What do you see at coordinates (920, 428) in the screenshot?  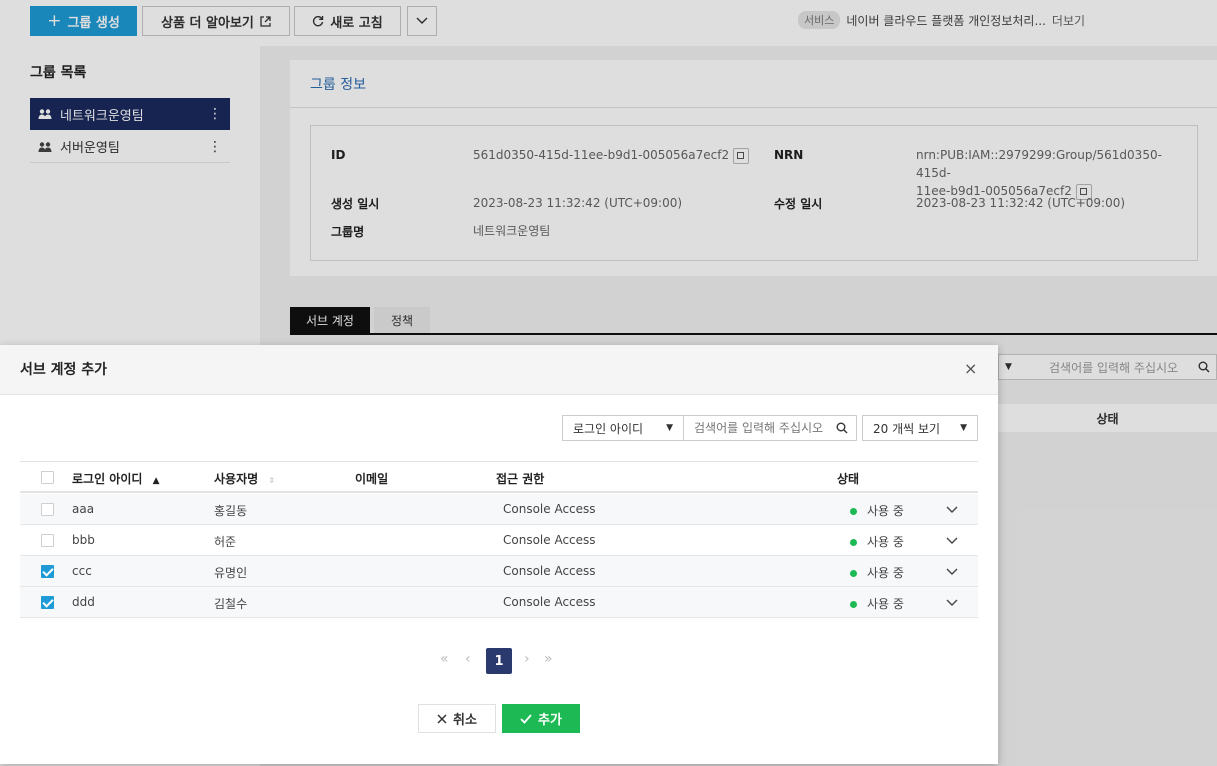 I see `page-size-select: 20 개씩 보기 ▼` at bounding box center [920, 428].